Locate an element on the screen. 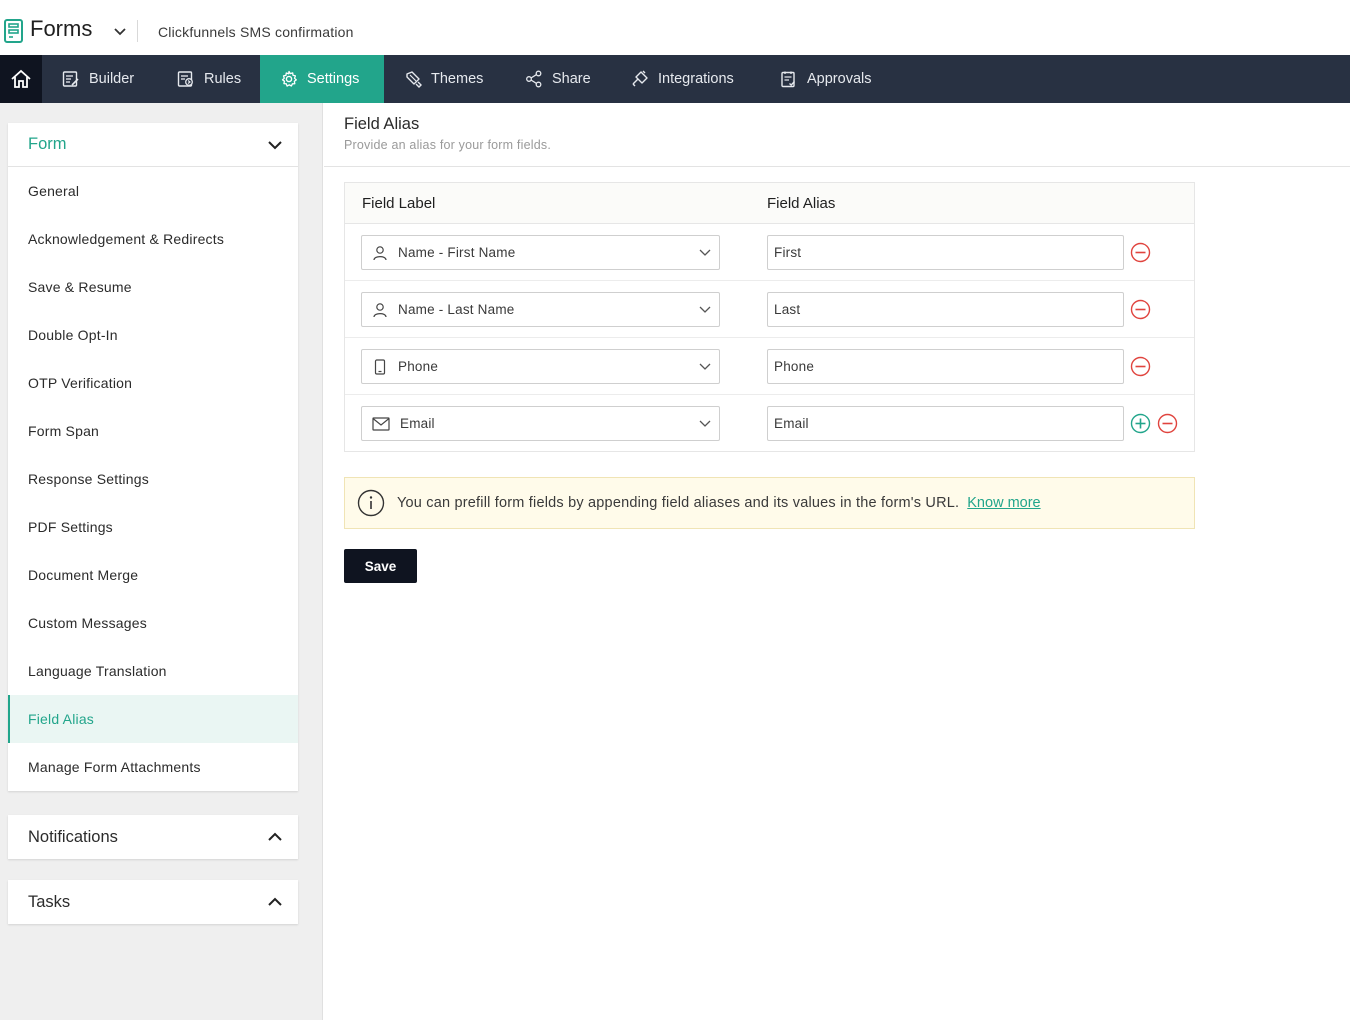 The image size is (1350, 1020). page-subtitle: Provide an alias for your form fields. is located at coordinates (447, 145).